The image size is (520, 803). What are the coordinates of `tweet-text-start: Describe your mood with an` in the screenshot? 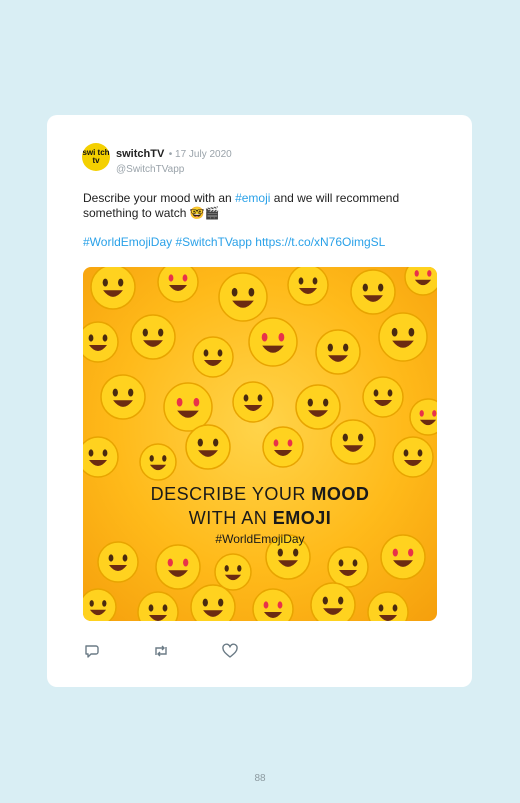 It's located at (159, 198).